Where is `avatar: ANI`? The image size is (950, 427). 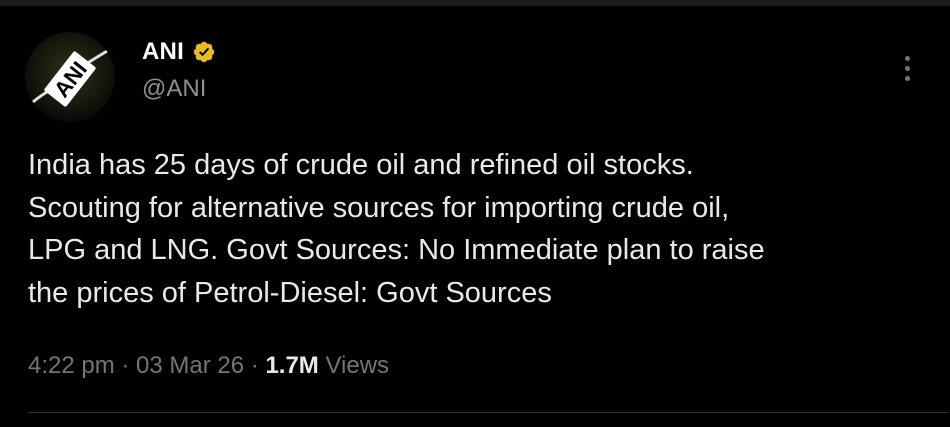
avatar: ANI is located at coordinates (70, 77).